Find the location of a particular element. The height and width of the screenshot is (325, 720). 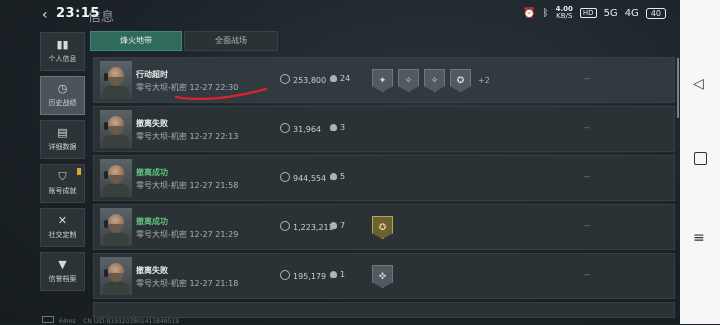

battery-icon: 40 is located at coordinates (655, 13).